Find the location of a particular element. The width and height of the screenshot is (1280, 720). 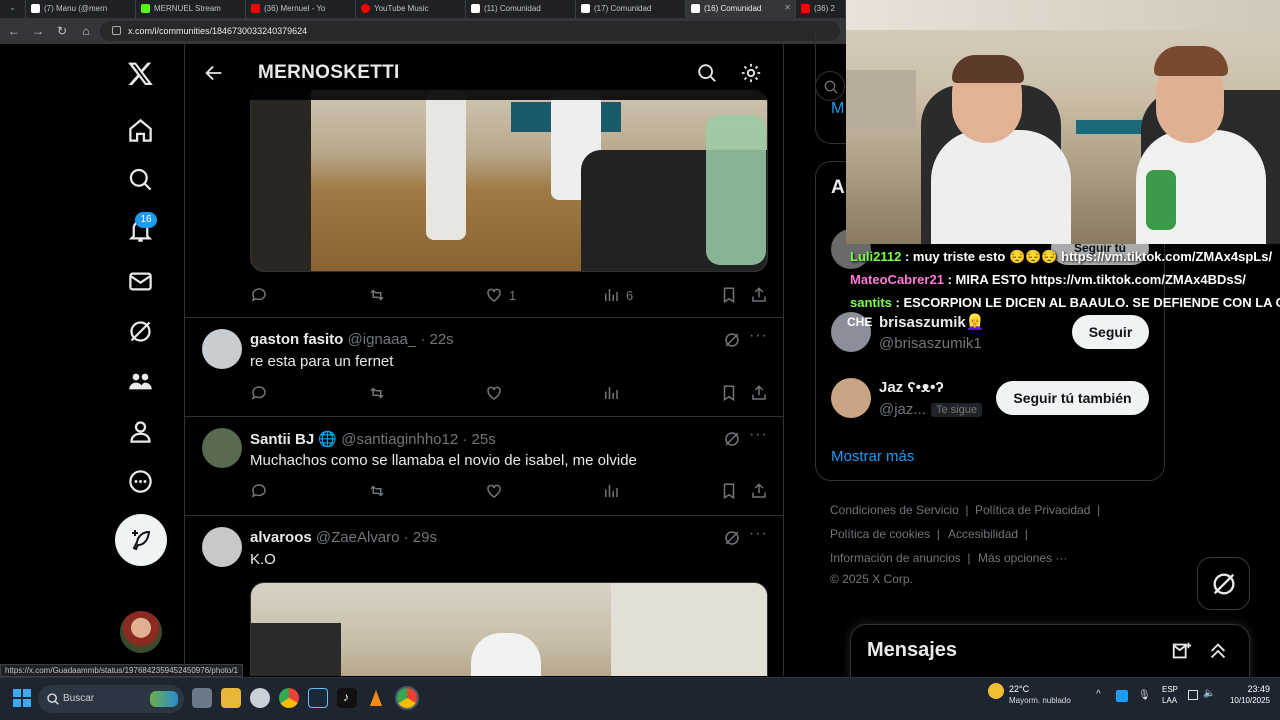

gear-icon is located at coordinates (751, 73).